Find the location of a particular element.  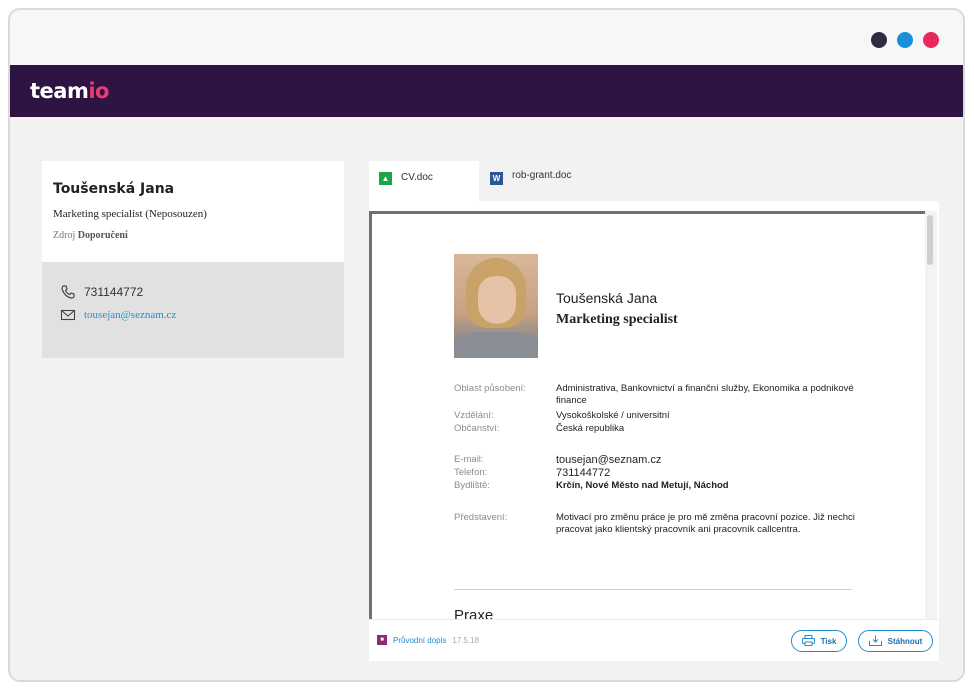

field-key: E-mail: is located at coordinates (469, 459).